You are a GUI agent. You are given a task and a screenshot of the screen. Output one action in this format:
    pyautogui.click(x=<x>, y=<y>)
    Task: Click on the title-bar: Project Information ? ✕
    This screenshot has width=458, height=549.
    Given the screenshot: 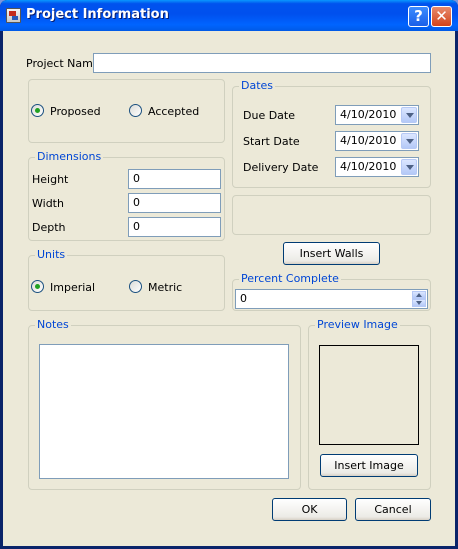 What is the action you would take?
    pyautogui.click(x=229, y=15)
    